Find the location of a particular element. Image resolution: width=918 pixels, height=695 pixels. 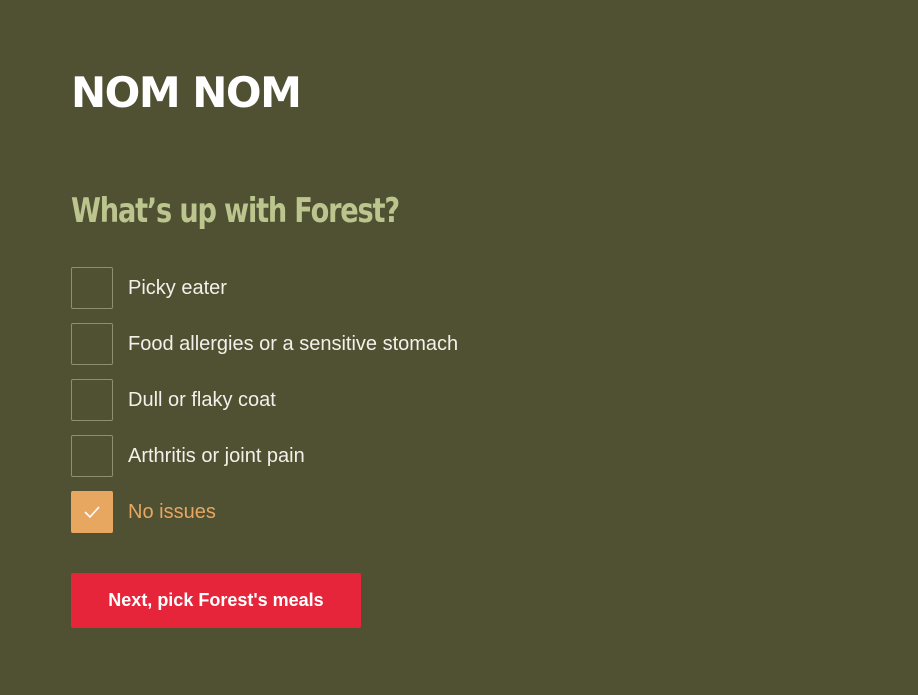

brand-logo: NOM NOM is located at coordinates (186, 92).